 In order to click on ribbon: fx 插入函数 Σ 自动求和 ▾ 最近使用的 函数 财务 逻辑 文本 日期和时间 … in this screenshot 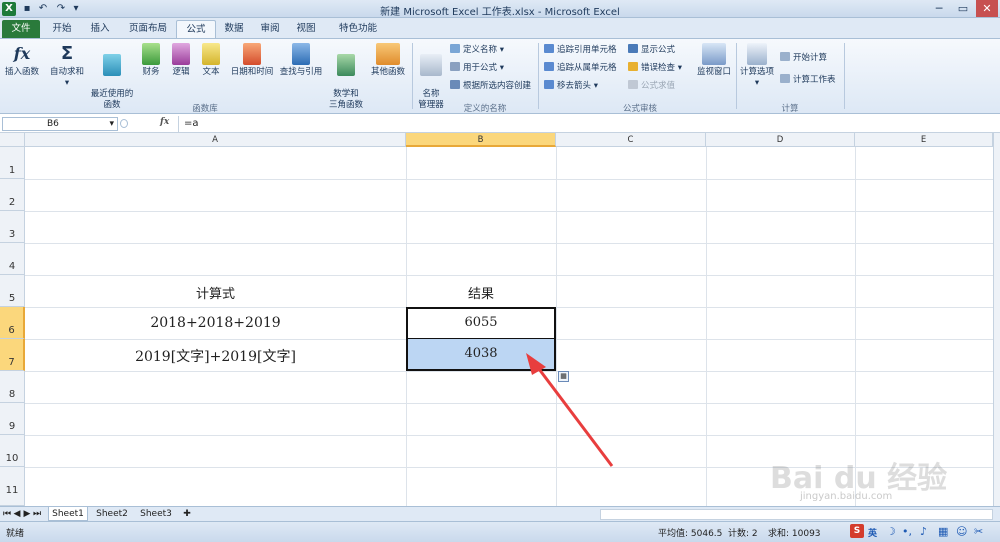, I will do `click(500, 76)`.